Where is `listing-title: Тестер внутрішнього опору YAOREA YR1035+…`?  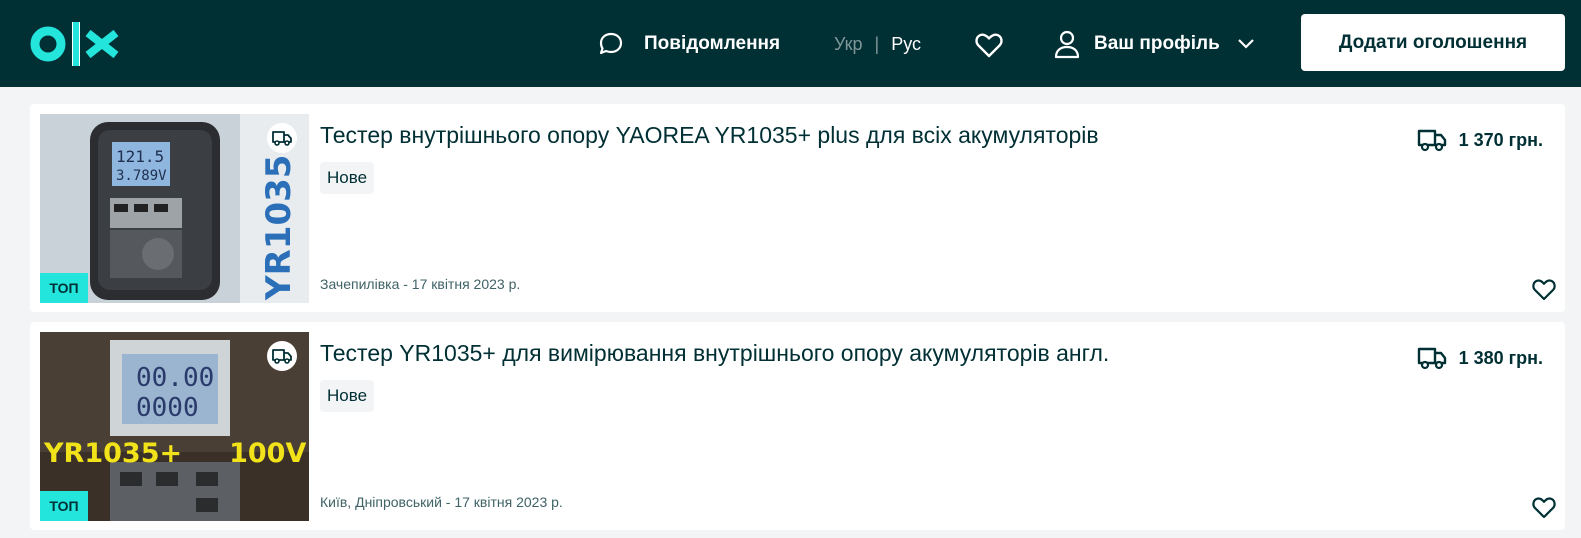 listing-title: Тестер внутрішнього опору YAOREA YR1035+… is located at coordinates (709, 135).